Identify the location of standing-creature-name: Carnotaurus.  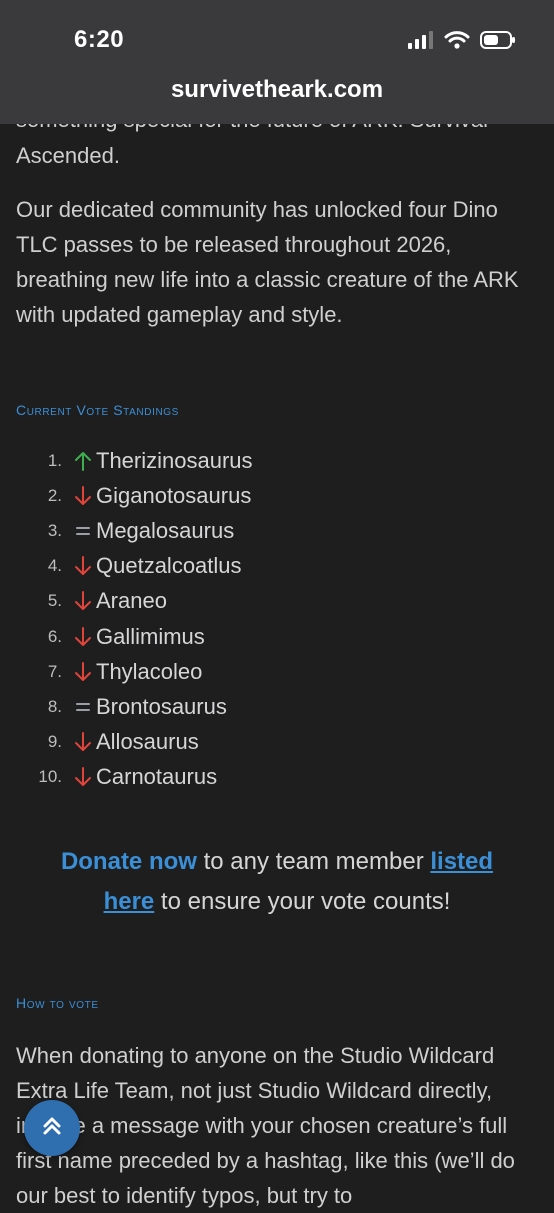
(157, 777).